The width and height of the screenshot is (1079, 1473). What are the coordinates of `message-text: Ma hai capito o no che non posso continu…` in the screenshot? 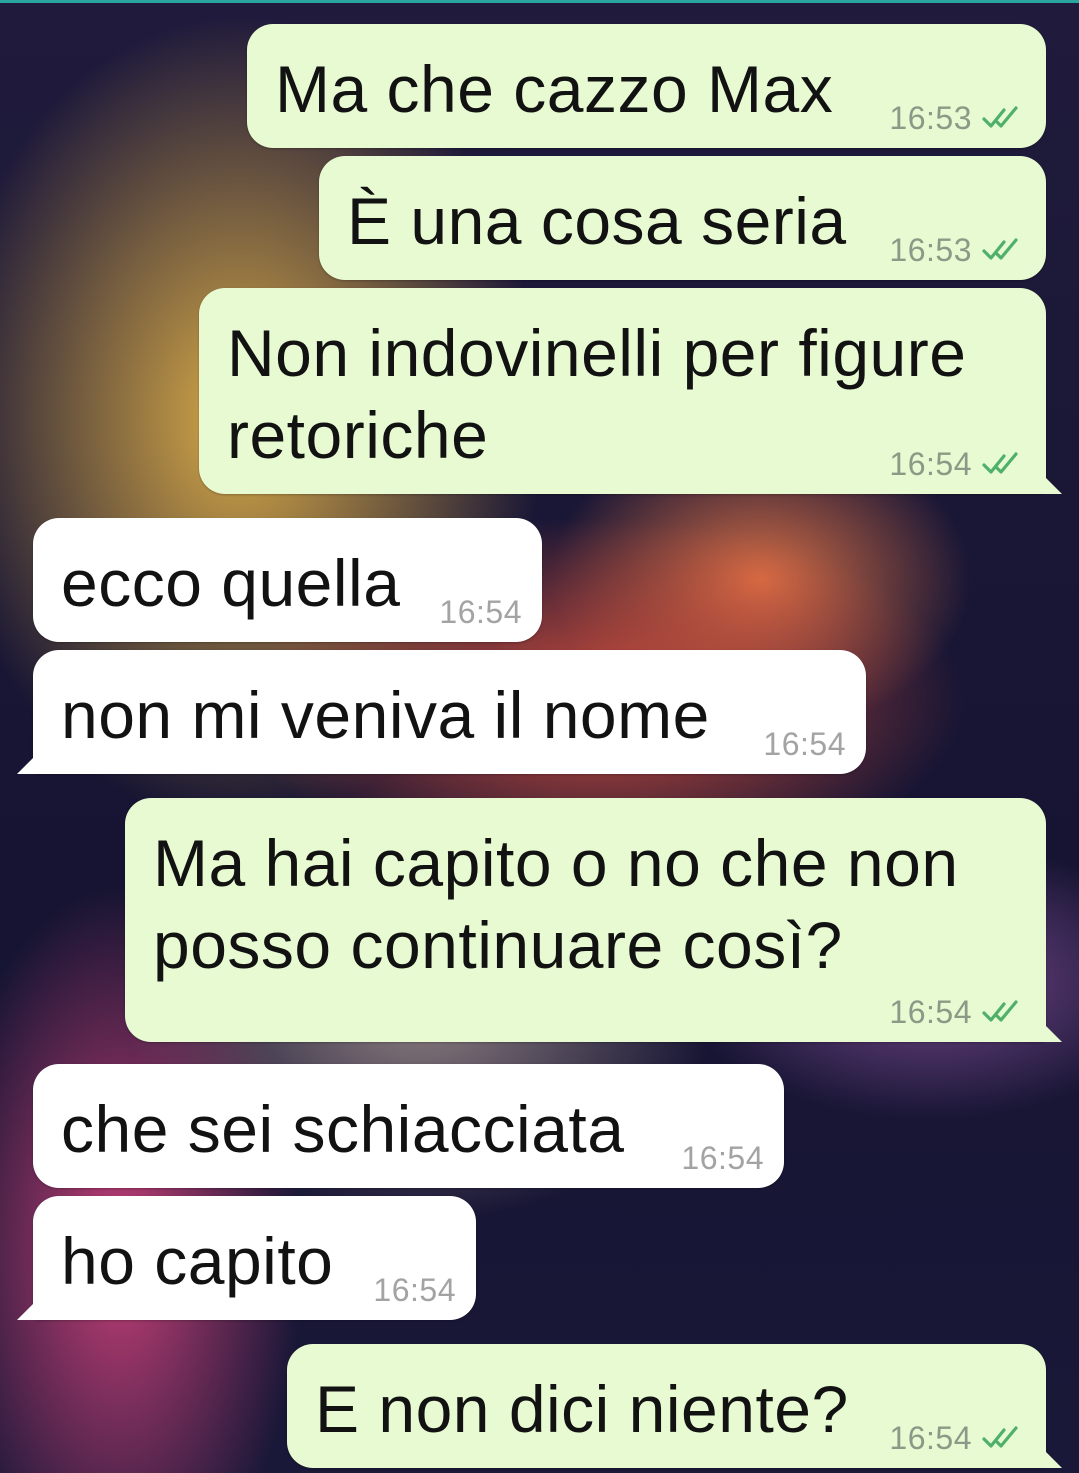 It's located at (556, 904).